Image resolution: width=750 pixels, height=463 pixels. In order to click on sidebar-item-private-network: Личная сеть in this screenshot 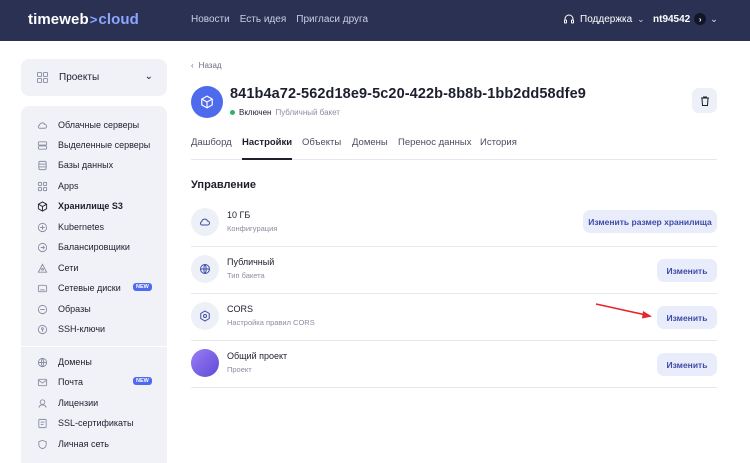, I will do `click(97, 444)`.